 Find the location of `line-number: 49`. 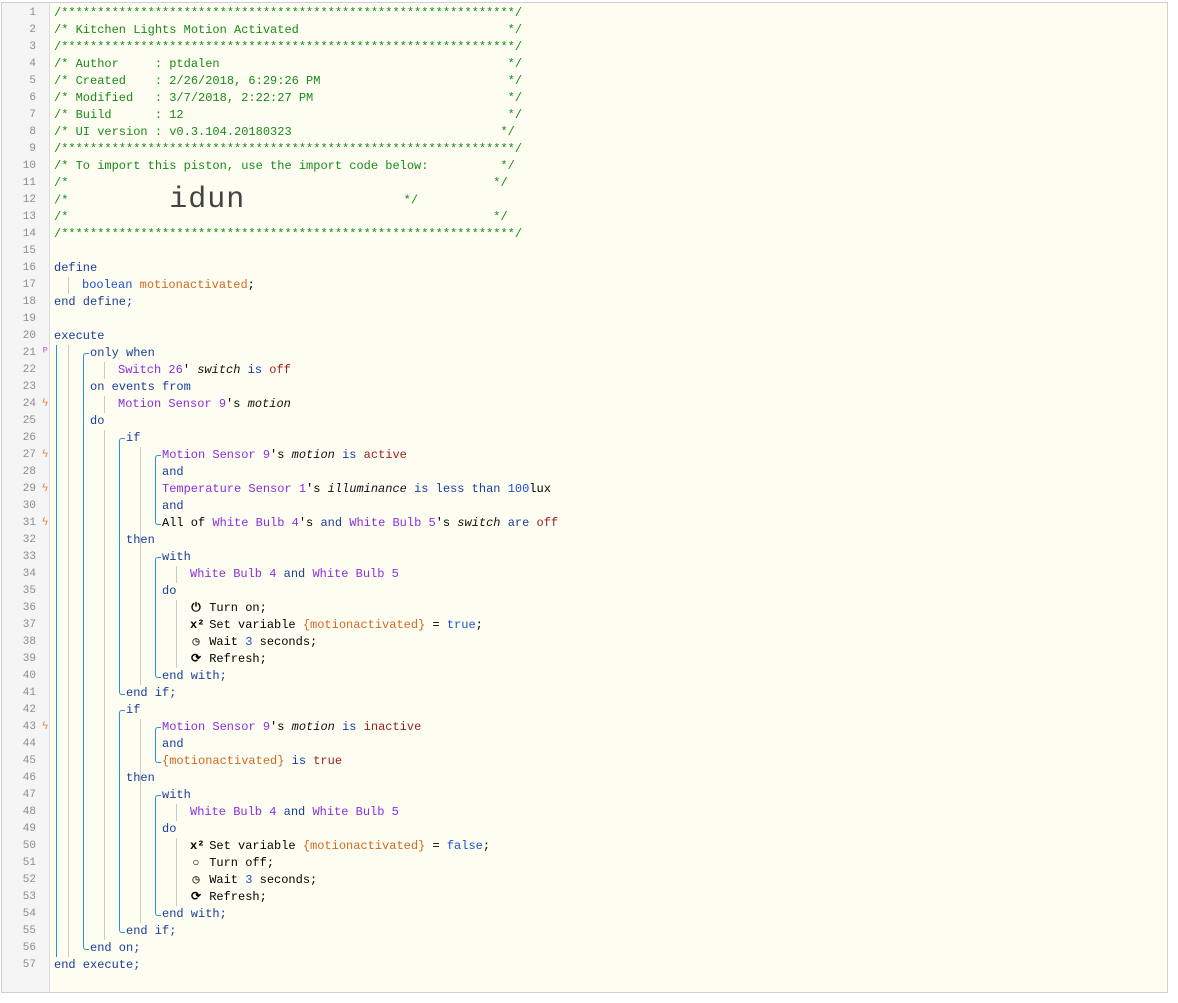

line-number: 49 is located at coordinates (29, 829).